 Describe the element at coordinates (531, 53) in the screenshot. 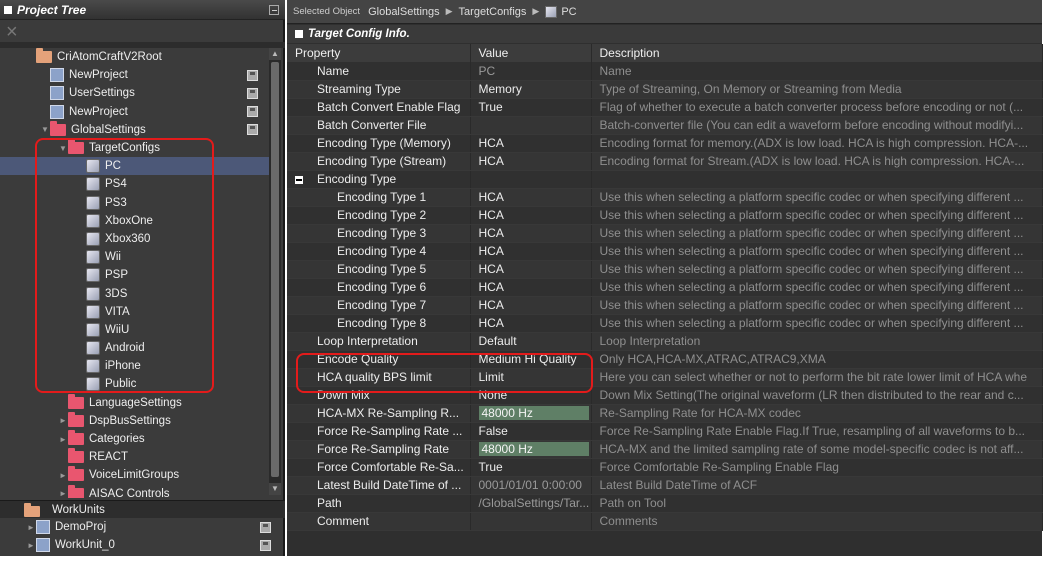

I see `column-header-value: Value` at that location.